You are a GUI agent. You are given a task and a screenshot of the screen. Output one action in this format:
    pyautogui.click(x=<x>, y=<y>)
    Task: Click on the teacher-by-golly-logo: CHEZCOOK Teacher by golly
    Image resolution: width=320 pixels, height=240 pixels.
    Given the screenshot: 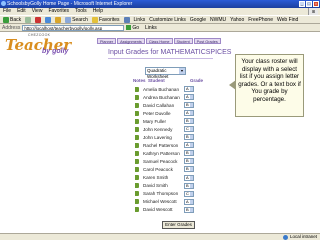 What is the action you would take?
    pyautogui.click(x=42, y=46)
    